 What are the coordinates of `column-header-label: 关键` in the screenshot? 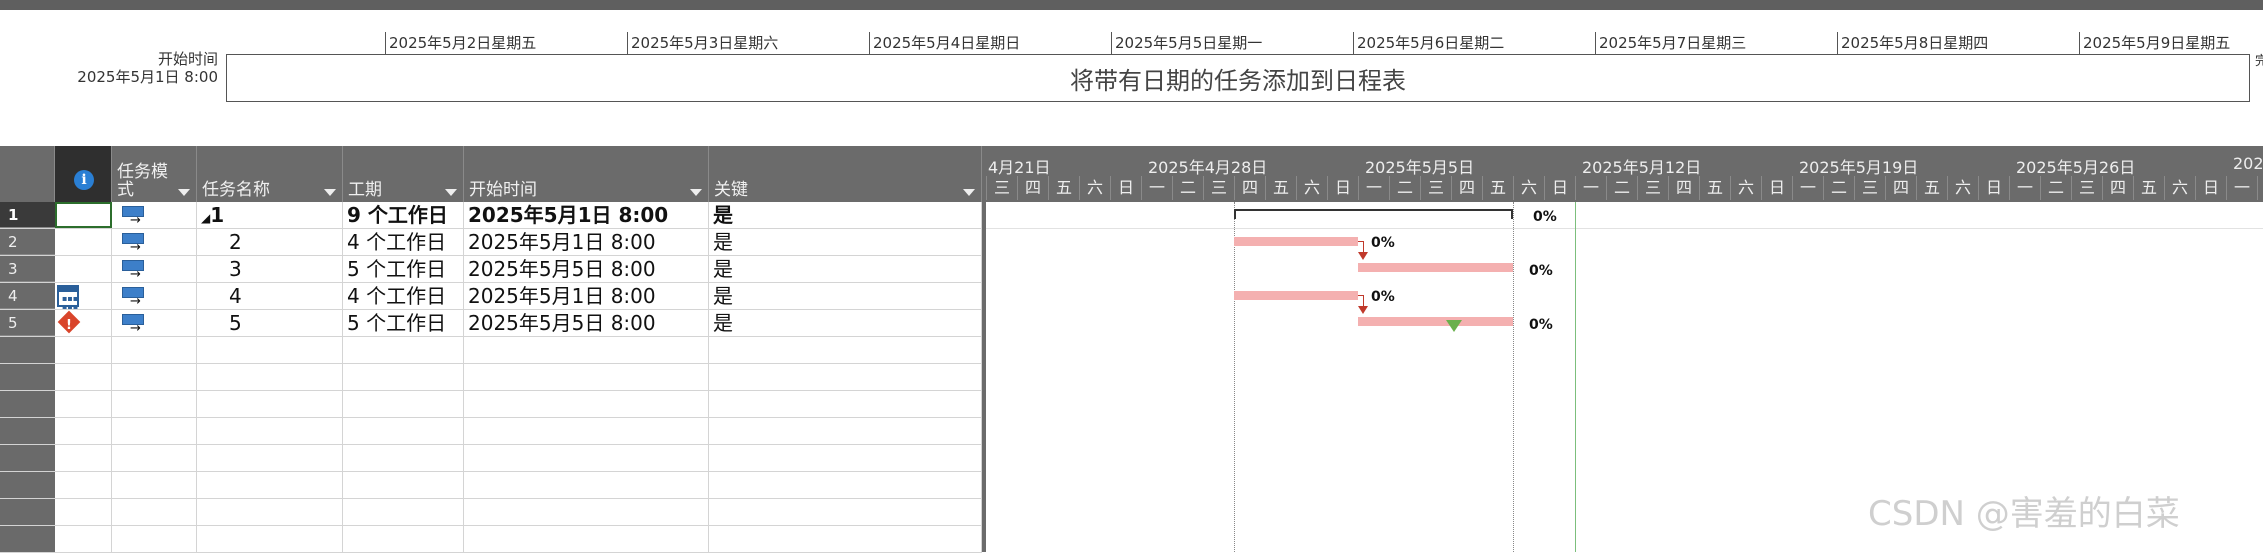 It's located at (731, 190).